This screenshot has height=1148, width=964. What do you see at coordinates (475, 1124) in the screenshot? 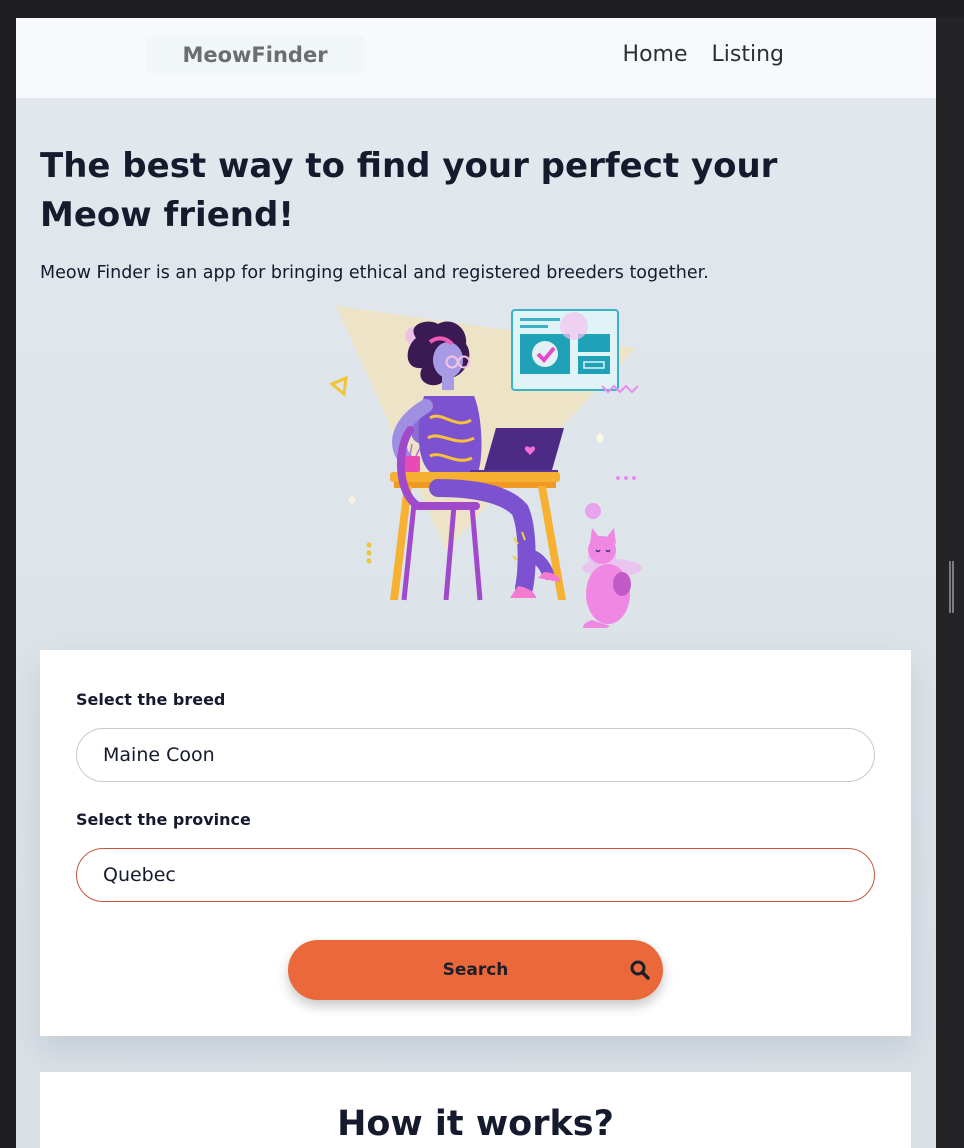
I see `how-it-works-title: How it works?` at bounding box center [475, 1124].